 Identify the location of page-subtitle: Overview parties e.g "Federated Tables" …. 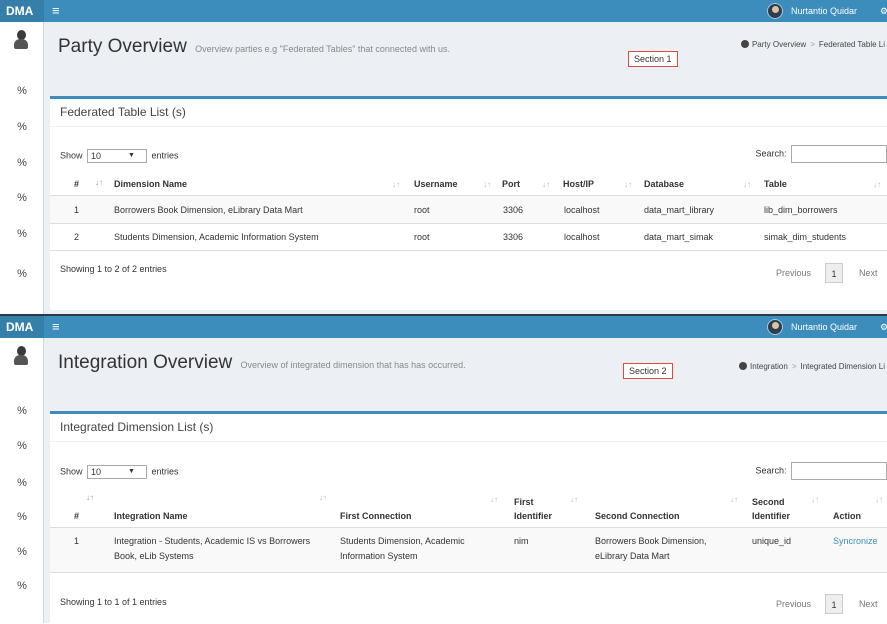
(322, 49).